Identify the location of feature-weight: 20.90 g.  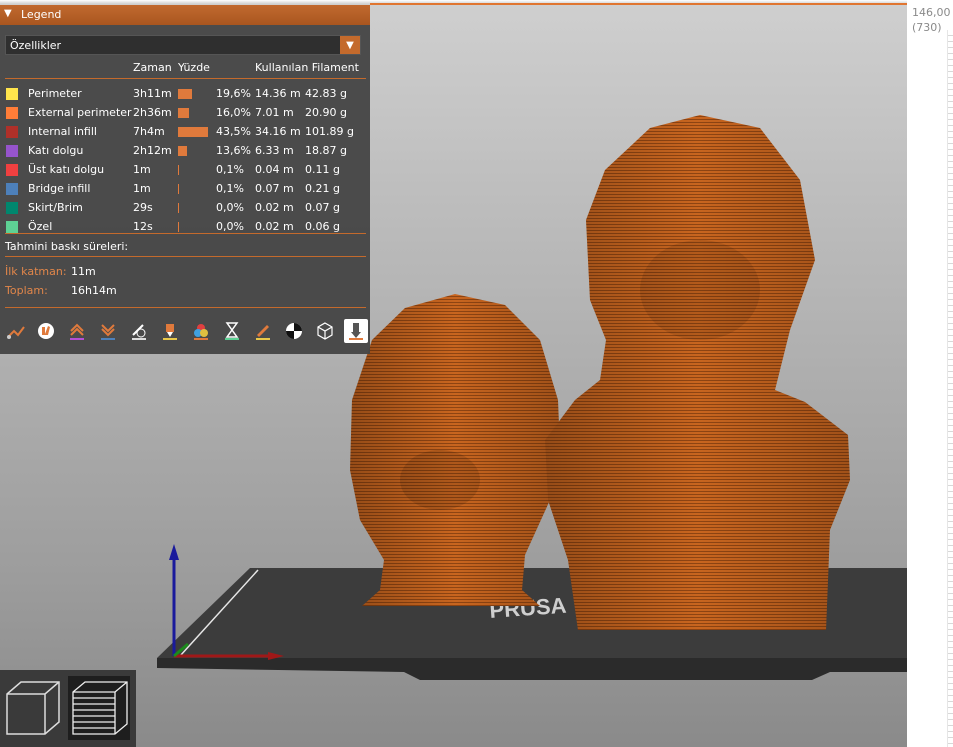
(326, 112).